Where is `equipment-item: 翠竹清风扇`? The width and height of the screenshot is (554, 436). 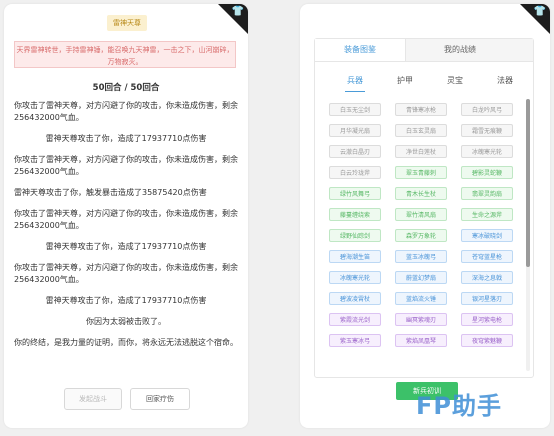 equipment-item: 翠竹清风扇 is located at coordinates (421, 214).